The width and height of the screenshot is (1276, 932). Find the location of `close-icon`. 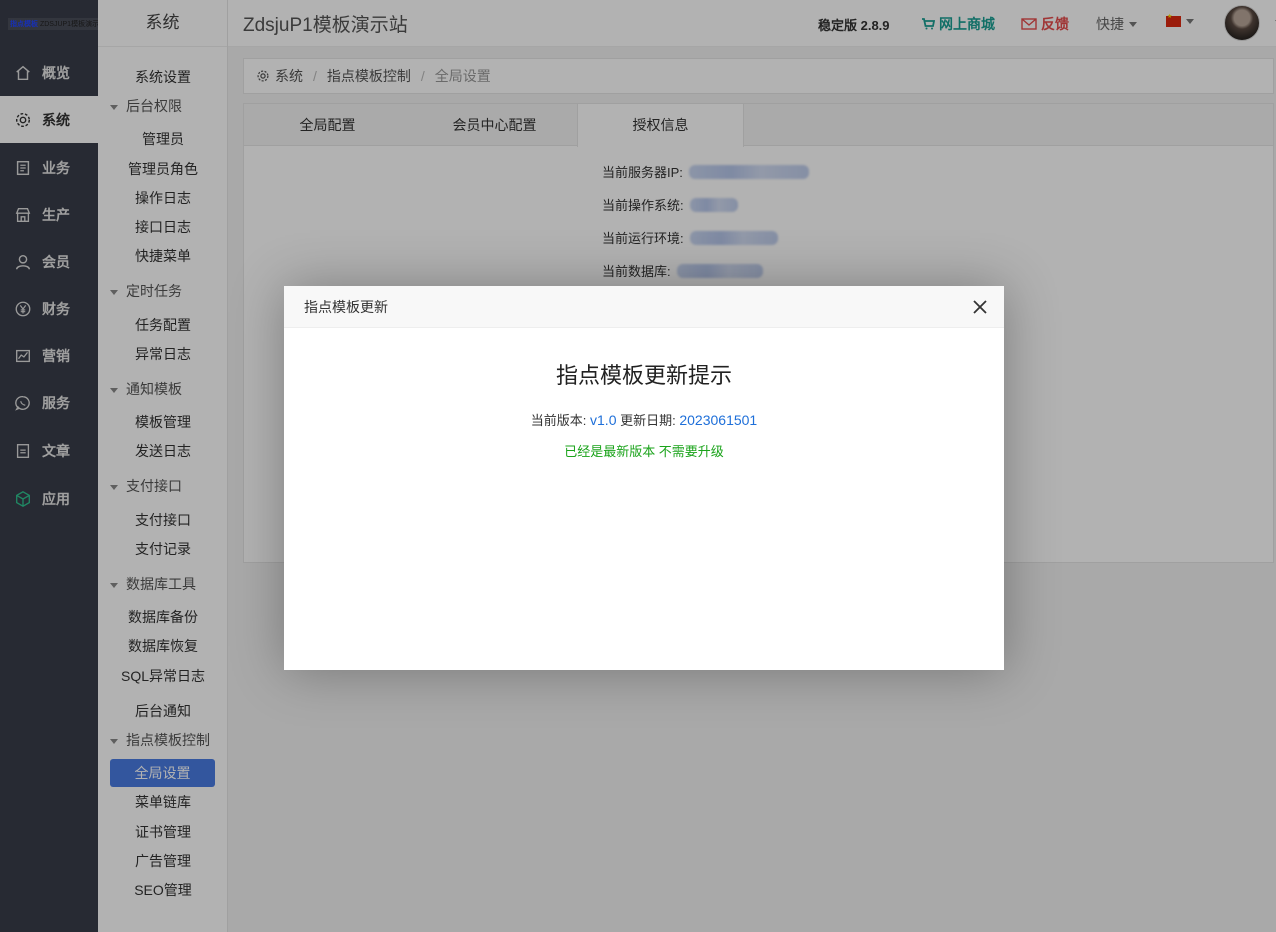

close-icon is located at coordinates (980, 307).